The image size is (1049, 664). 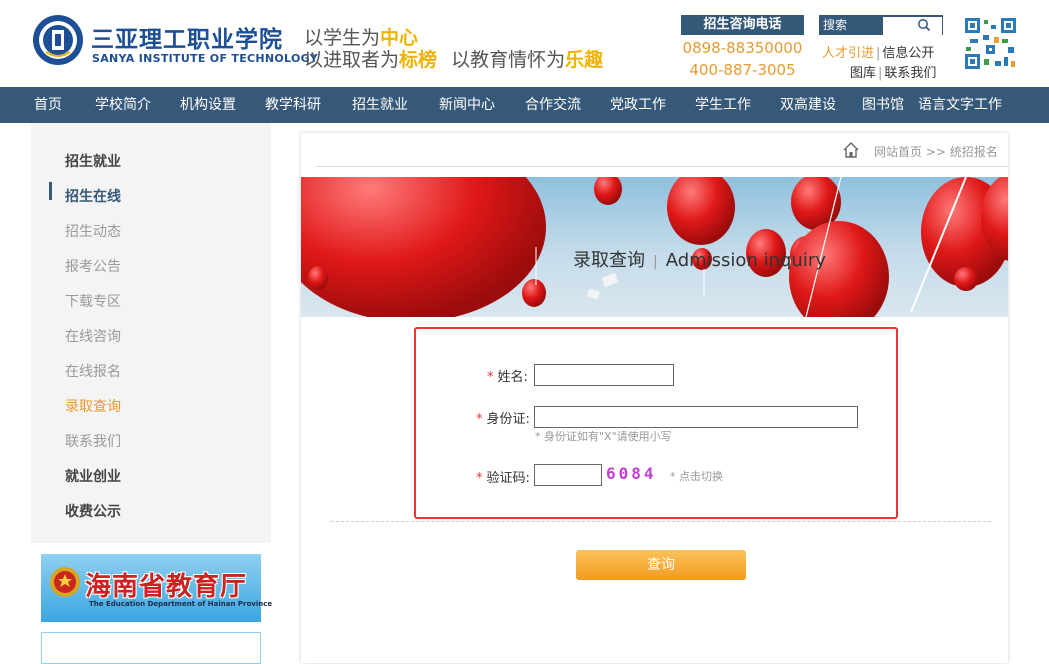 What do you see at coordinates (609, 260) in the screenshot?
I see `banner-title-cn: 录取查询` at bounding box center [609, 260].